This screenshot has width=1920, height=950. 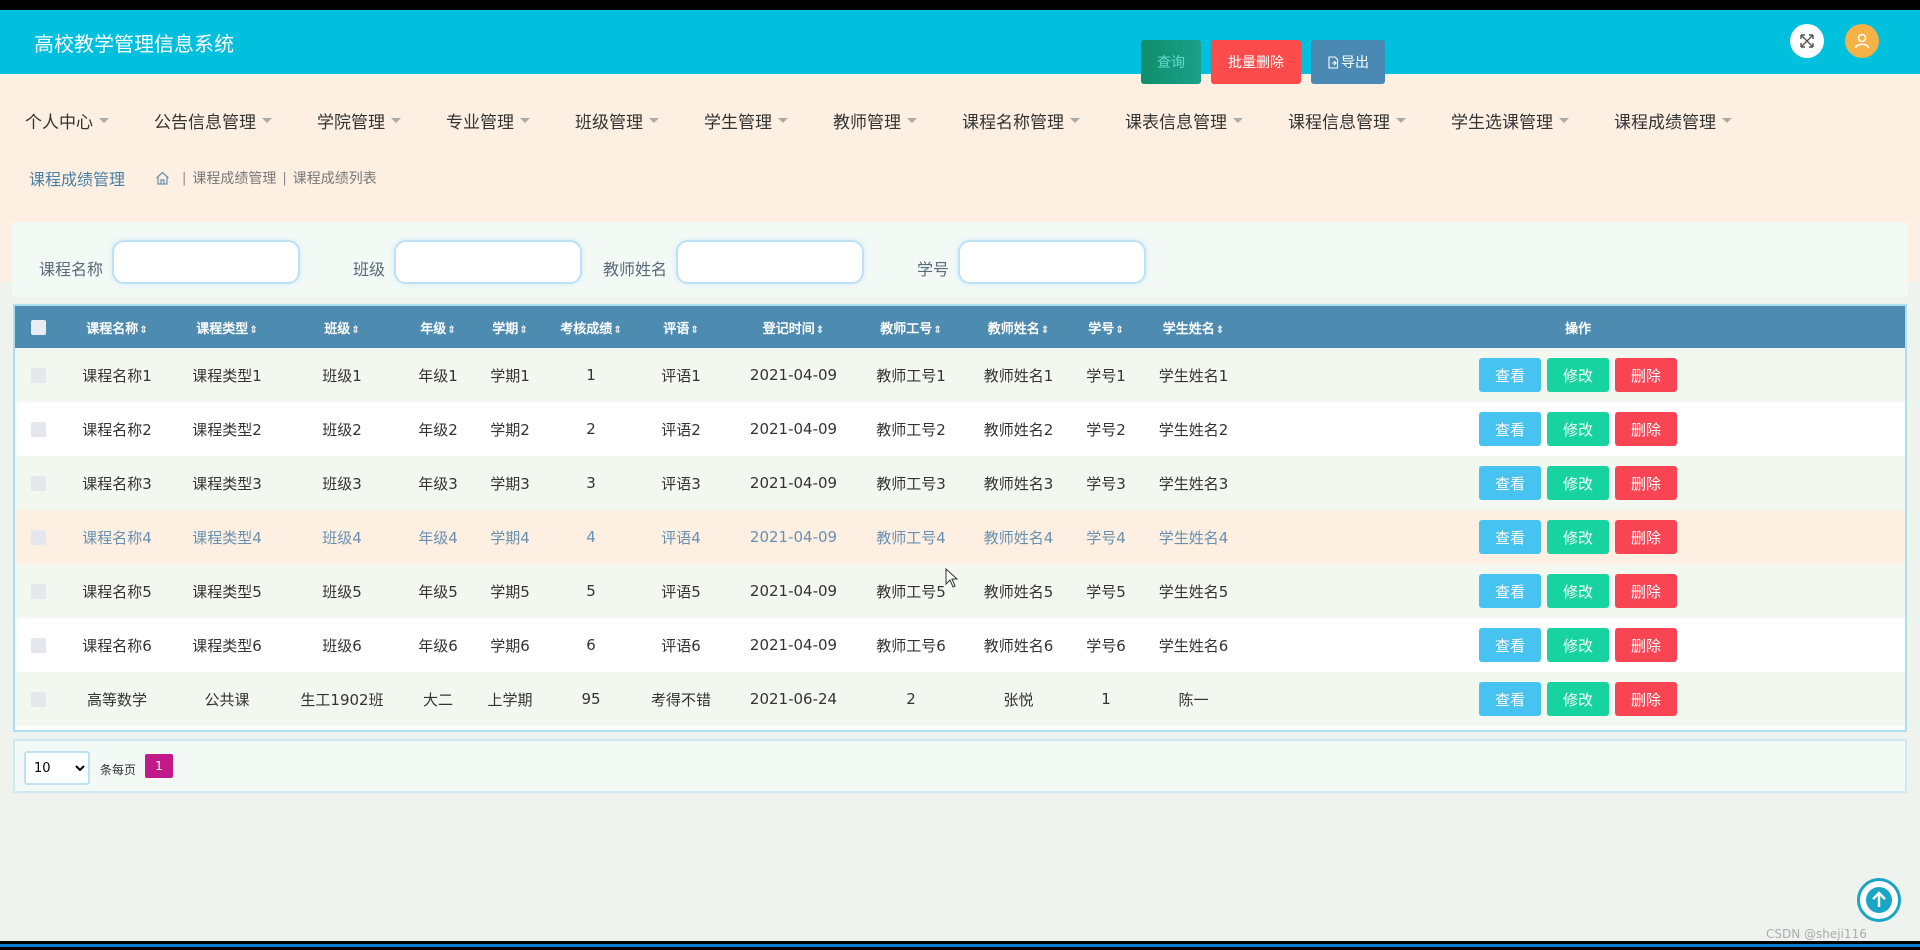 I want to click on table-cell: 课程名称3, so click(x=117, y=483).